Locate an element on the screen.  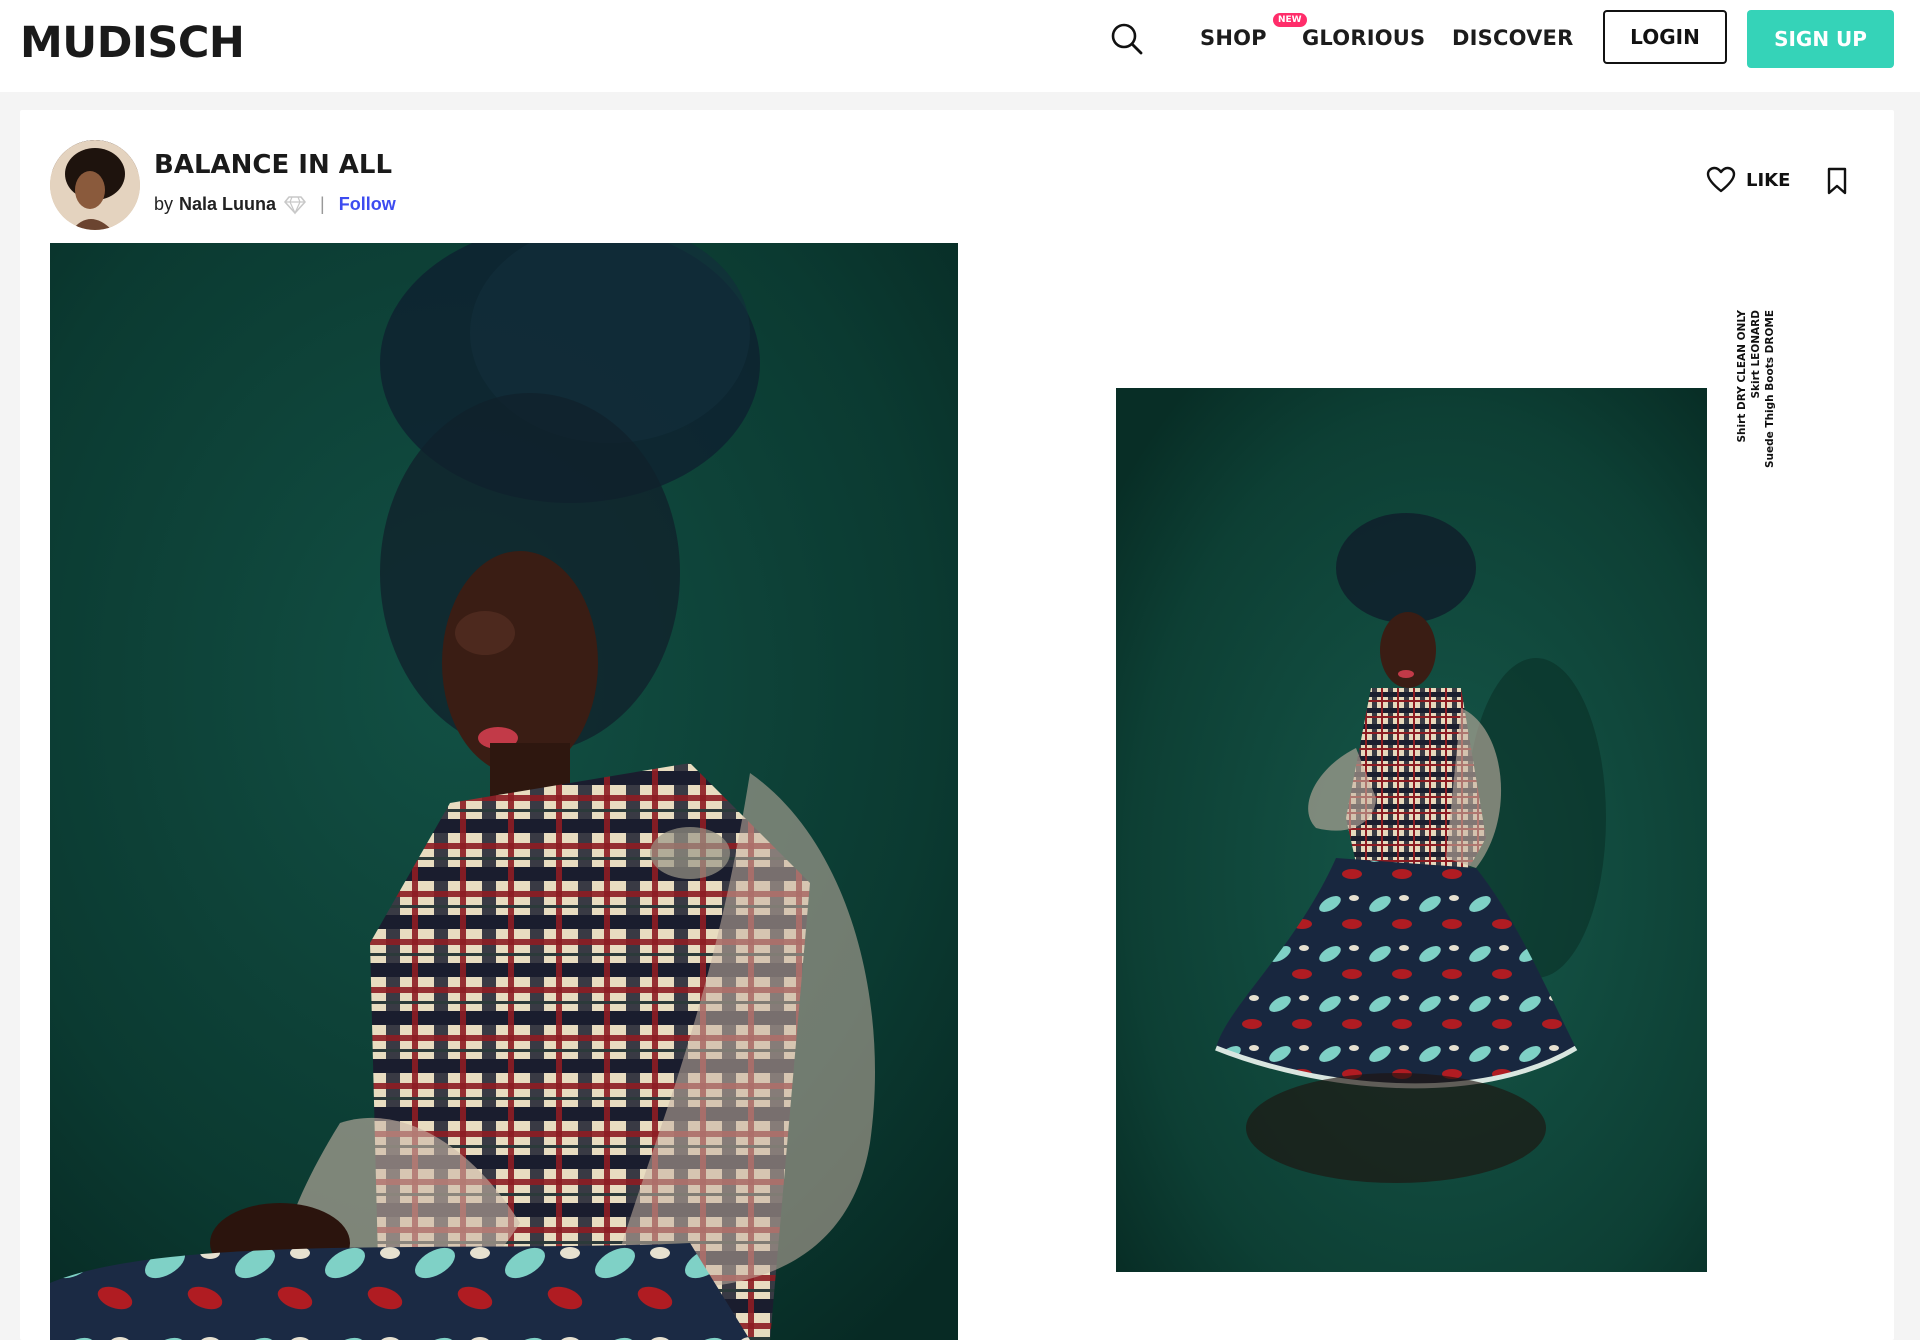
new-badge: NEW is located at coordinates (1290, 20).